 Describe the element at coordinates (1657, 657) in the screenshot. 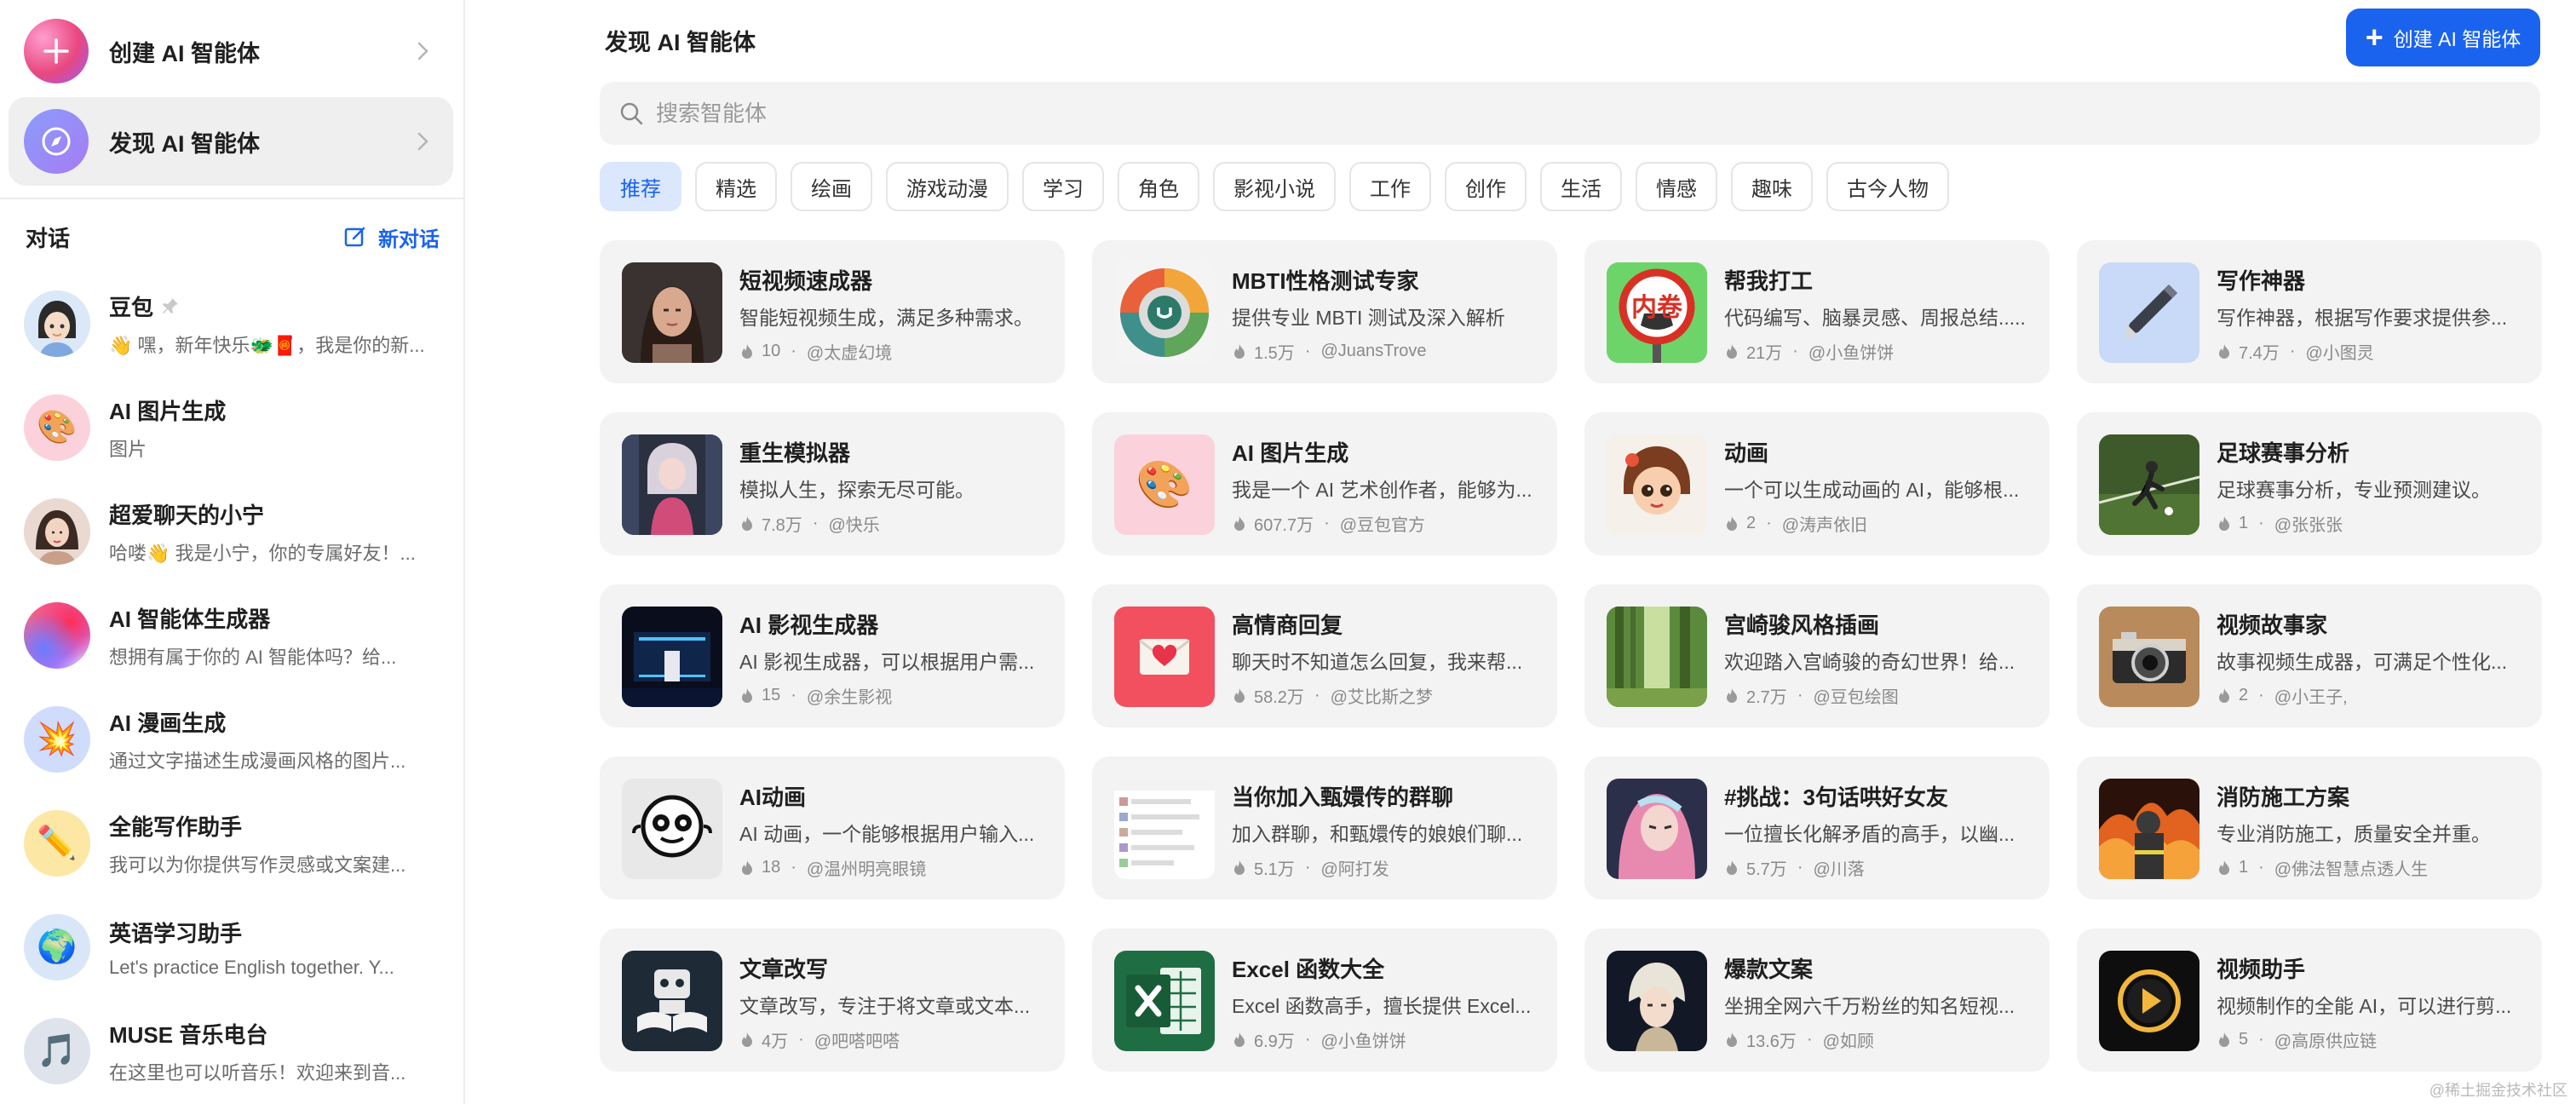

I see `forest-thumbnail` at that location.